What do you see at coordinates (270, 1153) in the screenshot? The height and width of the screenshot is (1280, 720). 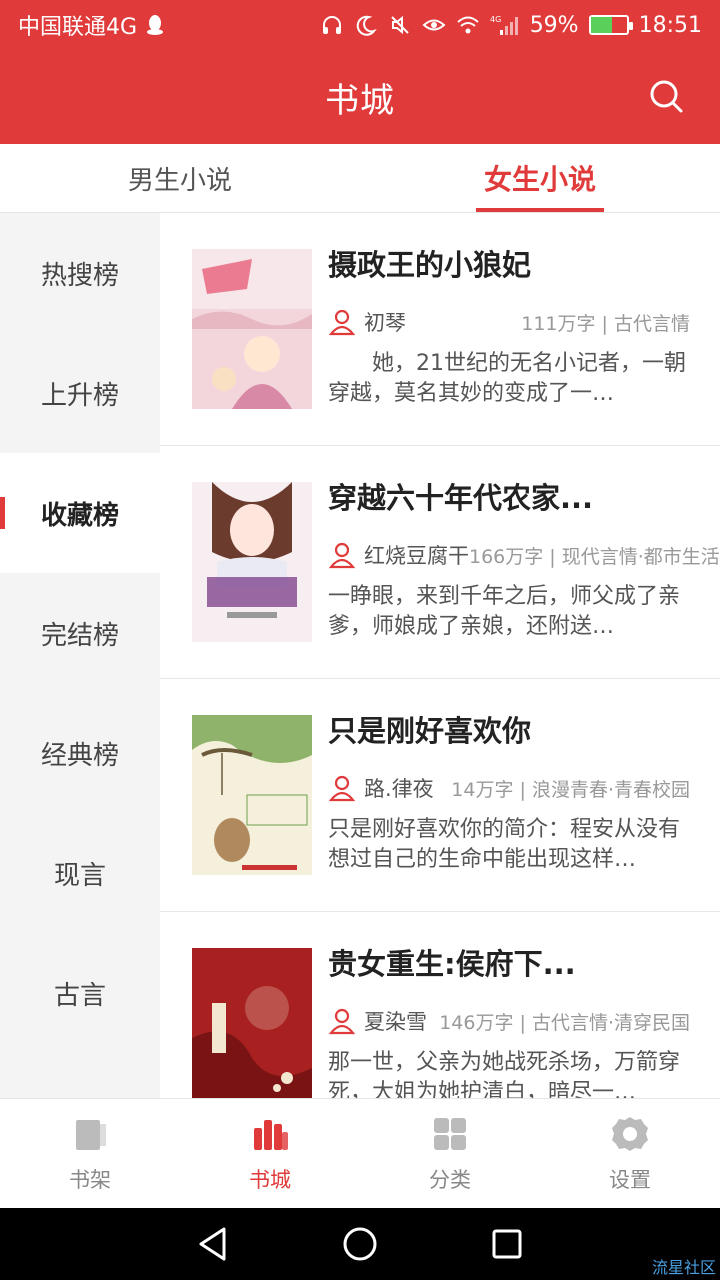 I see `nav-bookstore: 书城` at bounding box center [270, 1153].